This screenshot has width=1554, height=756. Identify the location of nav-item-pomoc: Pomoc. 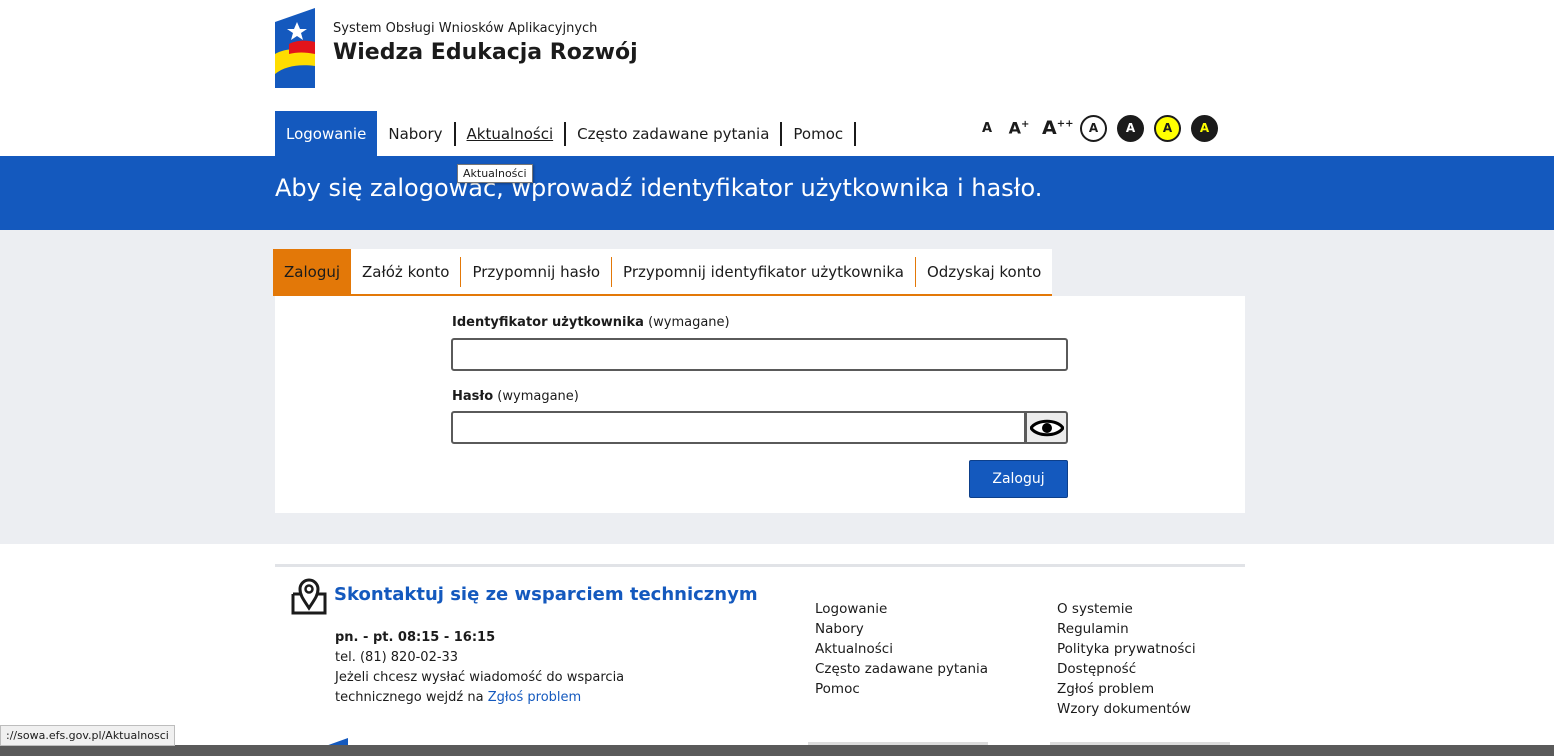
(818, 133).